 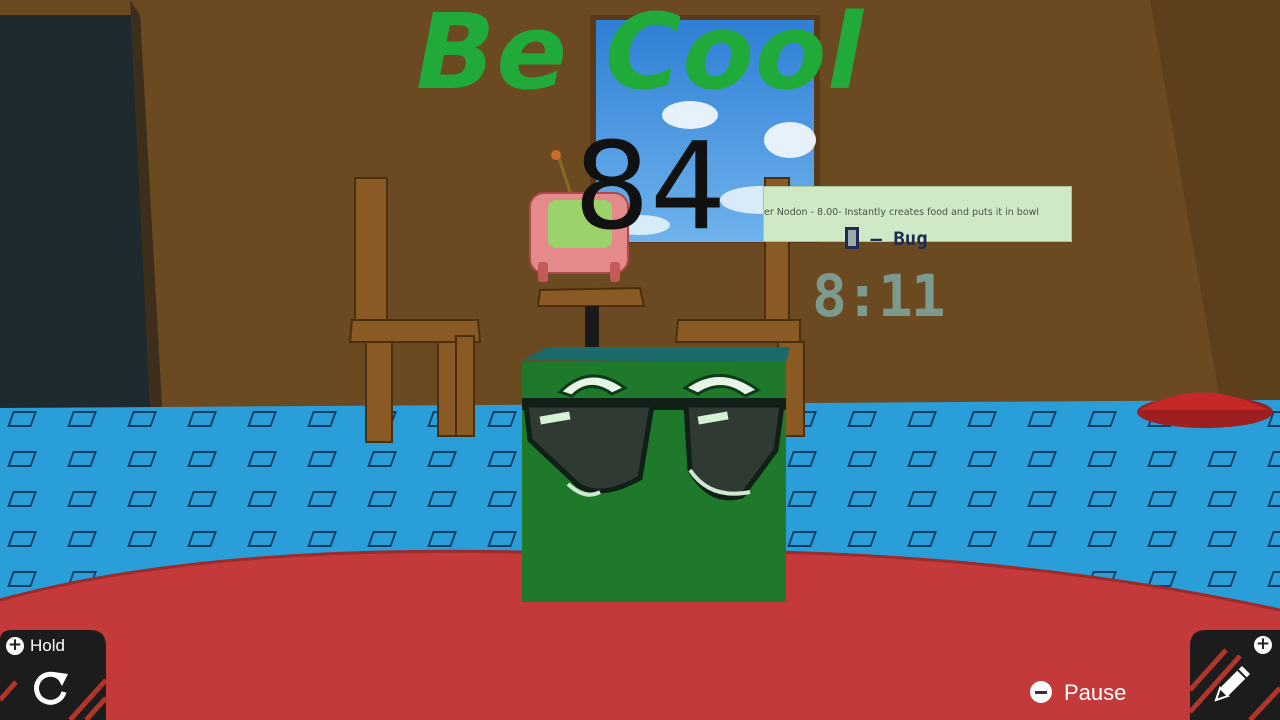 I want to click on hold-control: + Hold, so click(x=53, y=675).